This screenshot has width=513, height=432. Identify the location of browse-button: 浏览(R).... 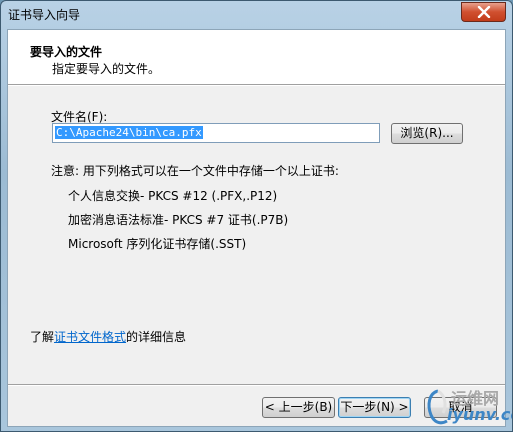
(427, 133).